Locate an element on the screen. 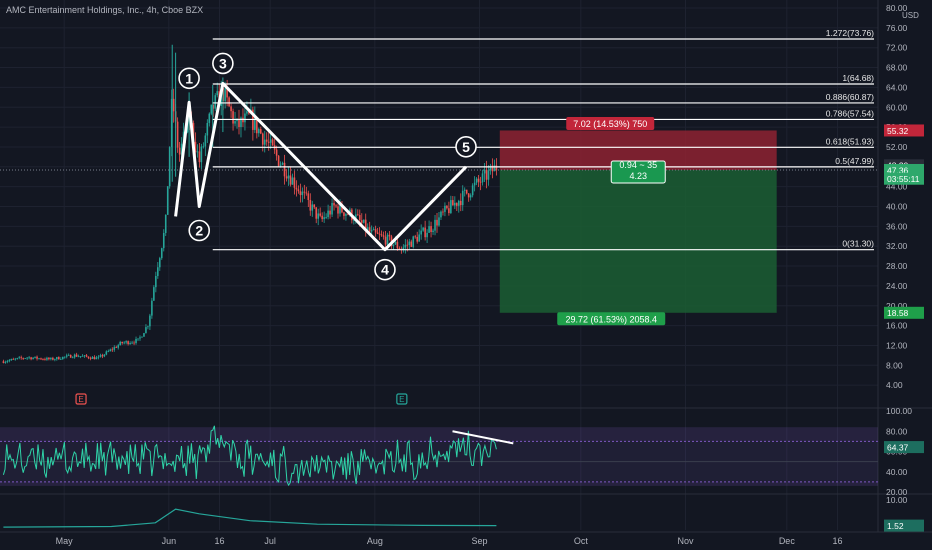  price-axis-tick: 12.00 is located at coordinates (897, 345).